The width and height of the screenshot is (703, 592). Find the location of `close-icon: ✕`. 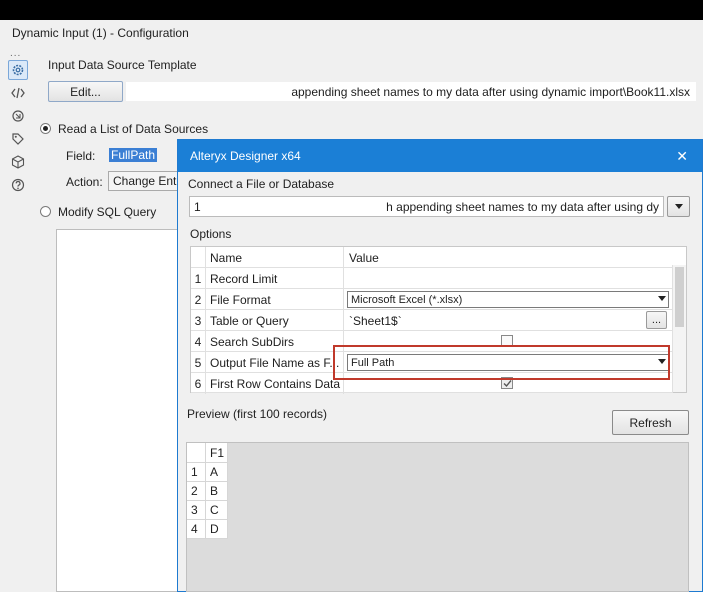

close-icon: ✕ is located at coordinates (682, 156).